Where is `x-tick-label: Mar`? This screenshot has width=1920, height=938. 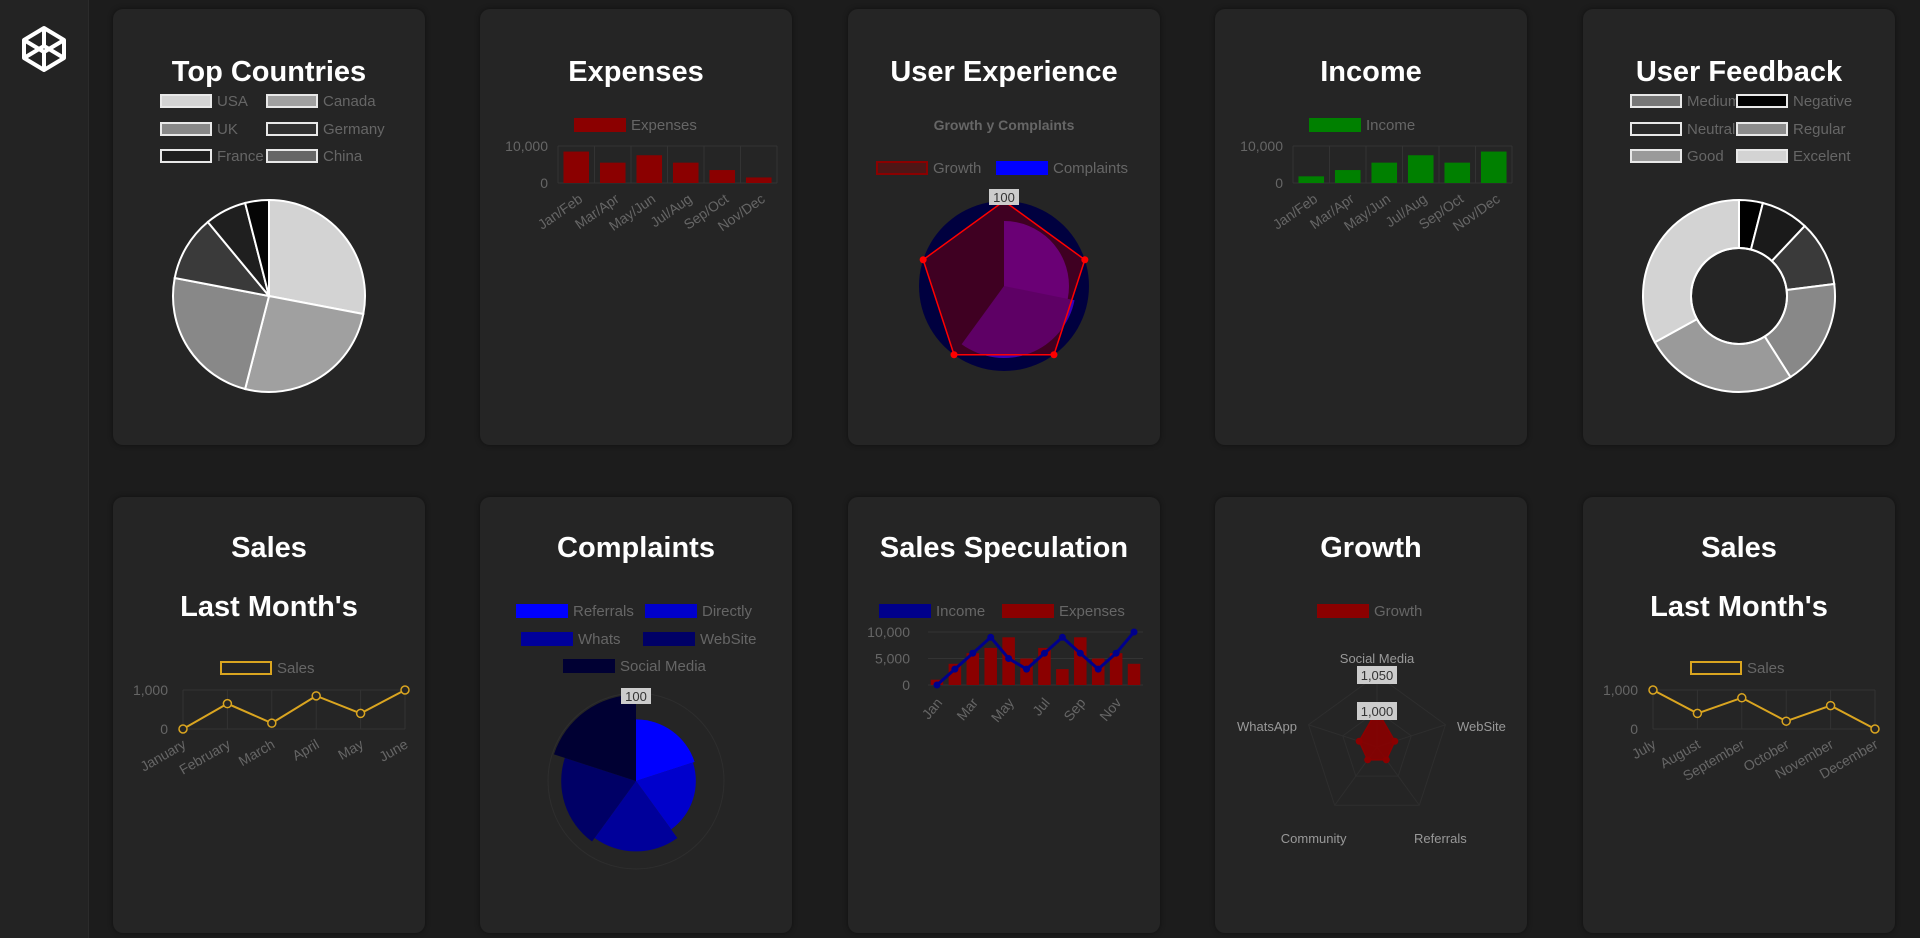 x-tick-label: Mar is located at coordinates (967, 708).